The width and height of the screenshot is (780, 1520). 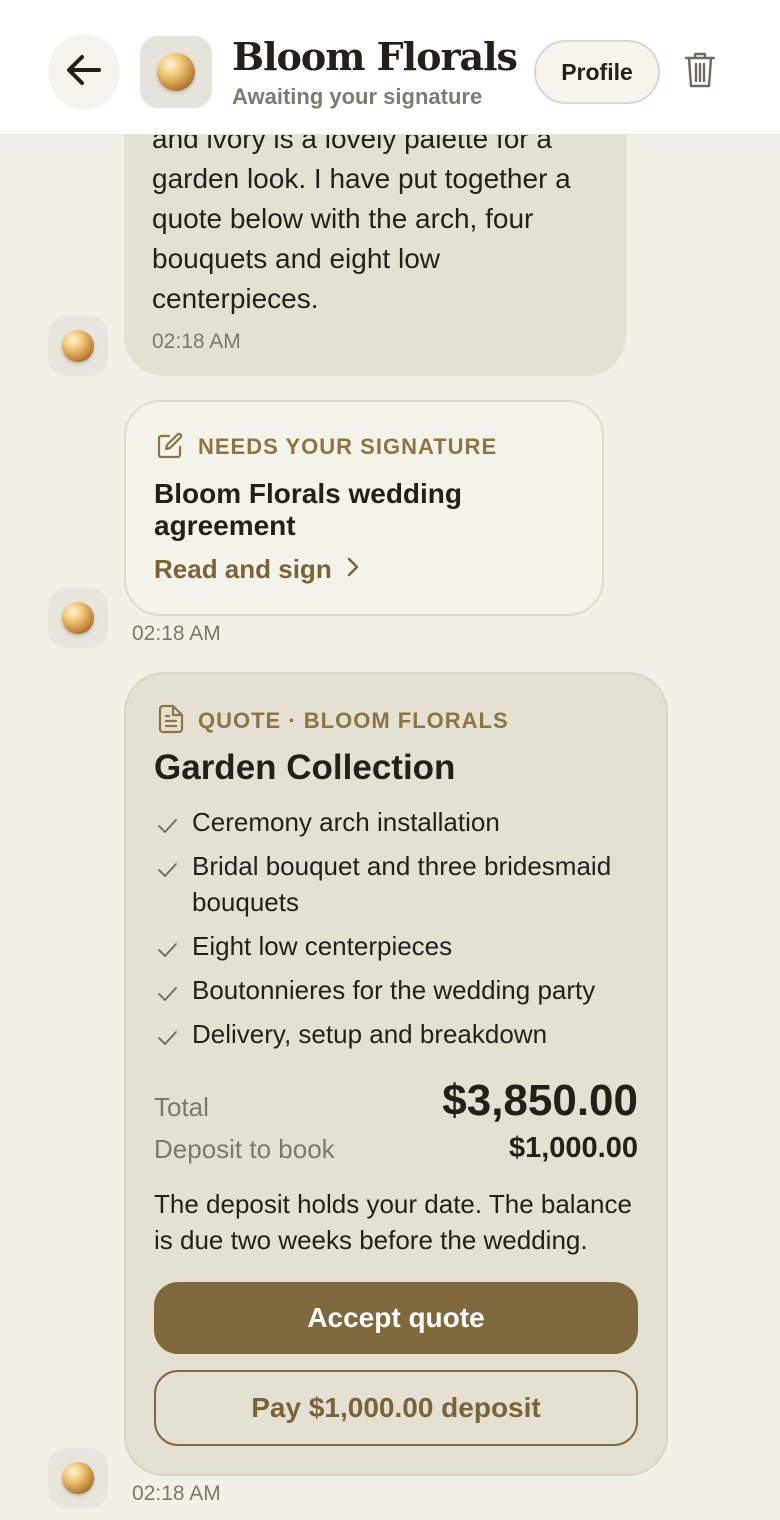 What do you see at coordinates (375, 56) in the screenshot?
I see `vendor-name: Bloom Florals` at bounding box center [375, 56].